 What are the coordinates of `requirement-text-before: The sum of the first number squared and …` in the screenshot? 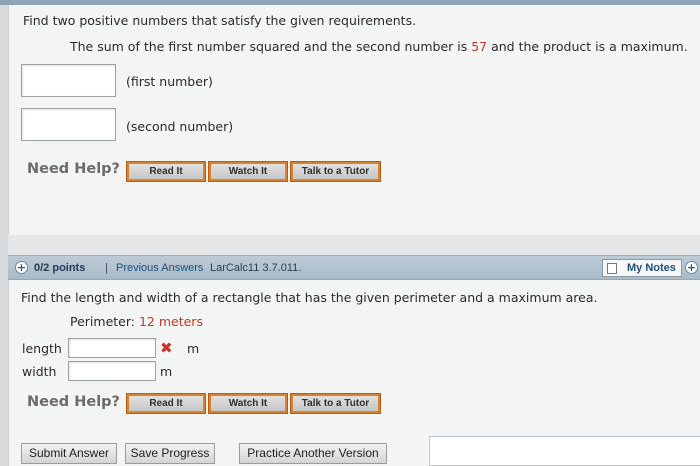 It's located at (271, 46).